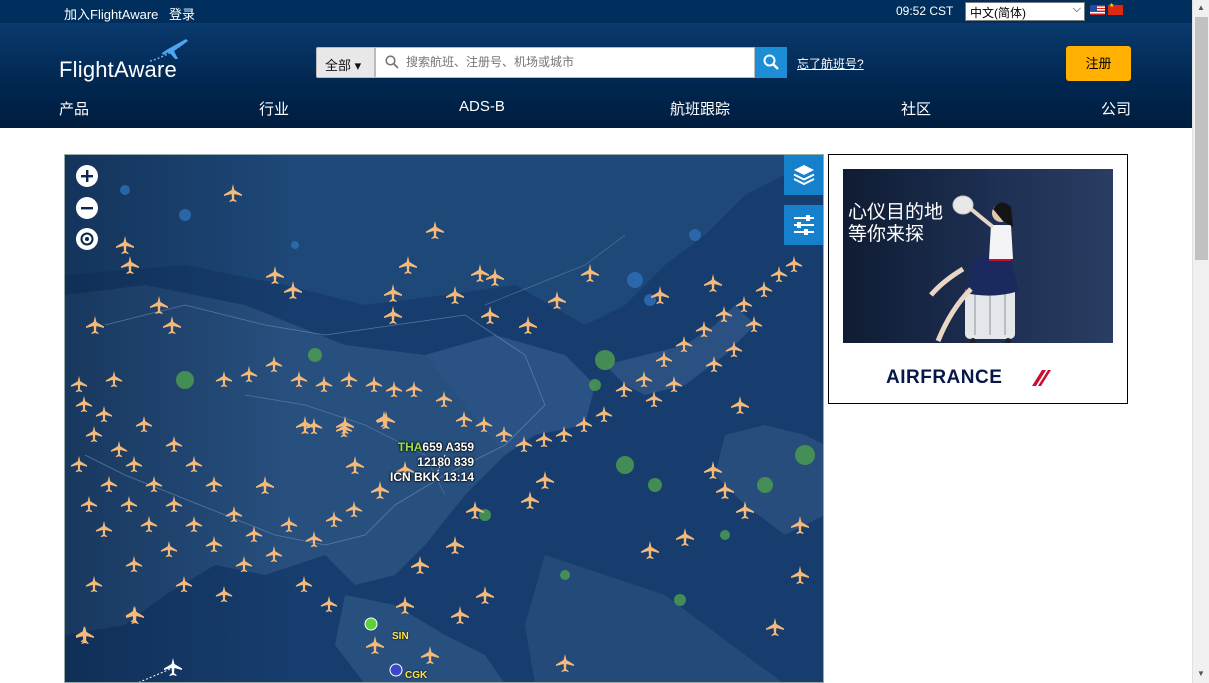  I want to click on signup-button: 注册, so click(1098, 63).